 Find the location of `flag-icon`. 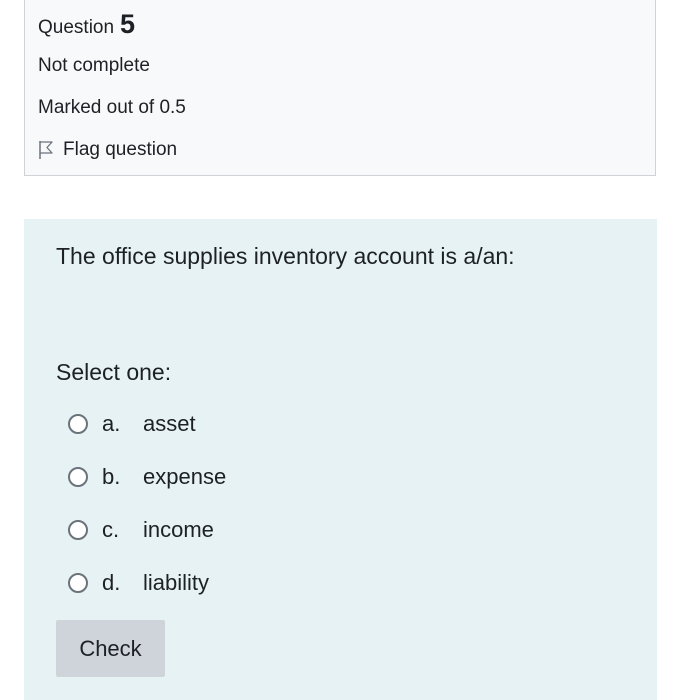

flag-icon is located at coordinates (46, 150).